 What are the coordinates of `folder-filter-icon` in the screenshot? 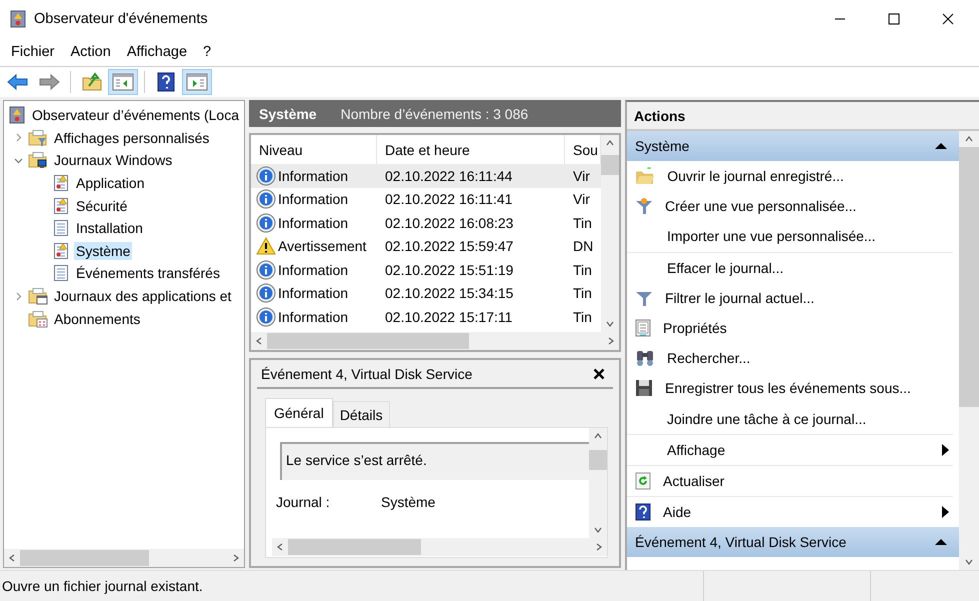 It's located at (38, 137).